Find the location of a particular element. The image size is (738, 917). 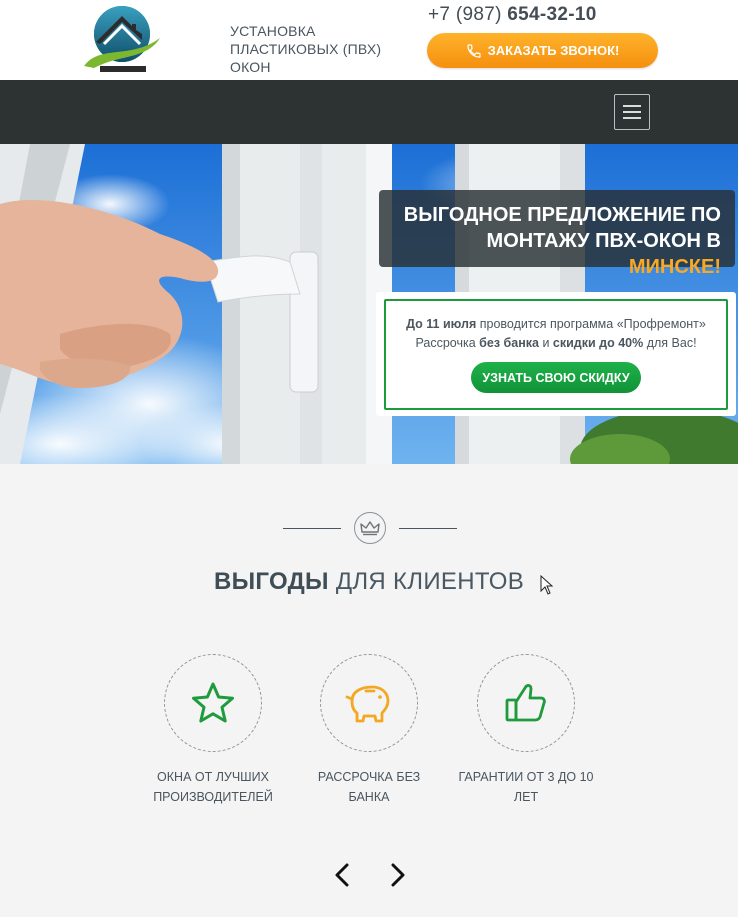

order-call-label: ЗАКАЗАТЬ ЗВОНОК! is located at coordinates (553, 50).